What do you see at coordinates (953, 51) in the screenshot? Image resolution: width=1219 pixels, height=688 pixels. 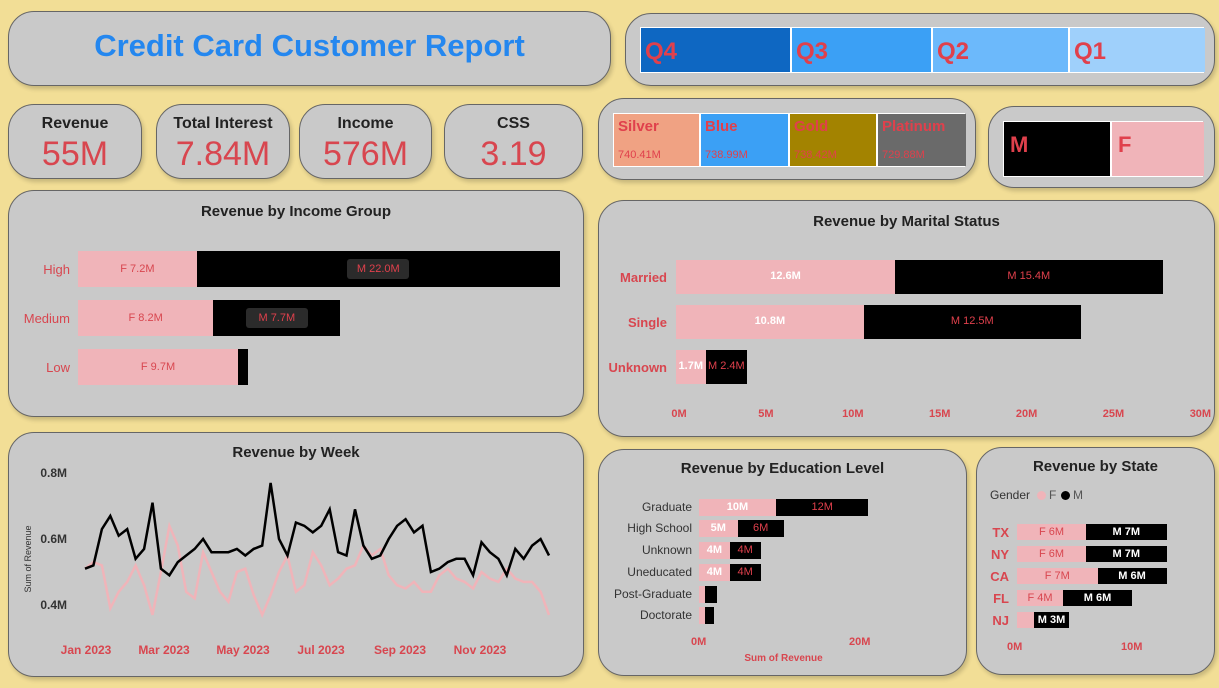 I see `quarter-label: Q2` at bounding box center [953, 51].